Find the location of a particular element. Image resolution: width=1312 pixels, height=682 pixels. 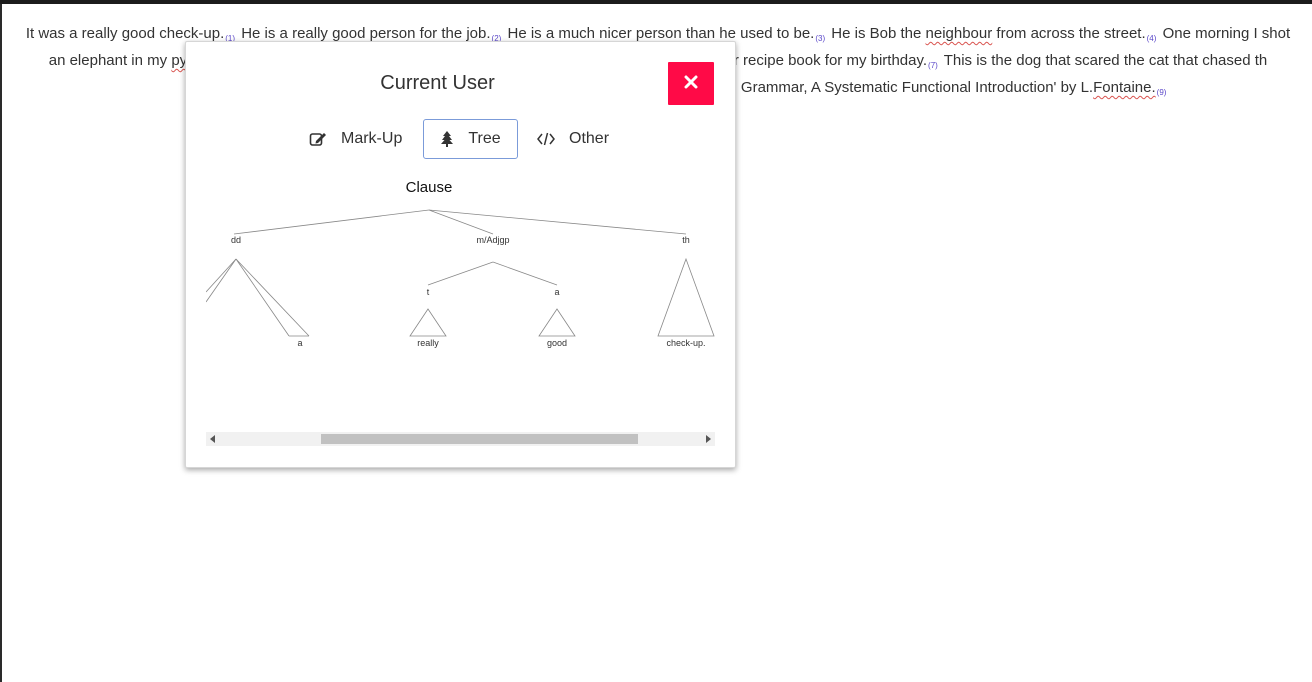

tree-leaf-label: good is located at coordinates (557, 343).